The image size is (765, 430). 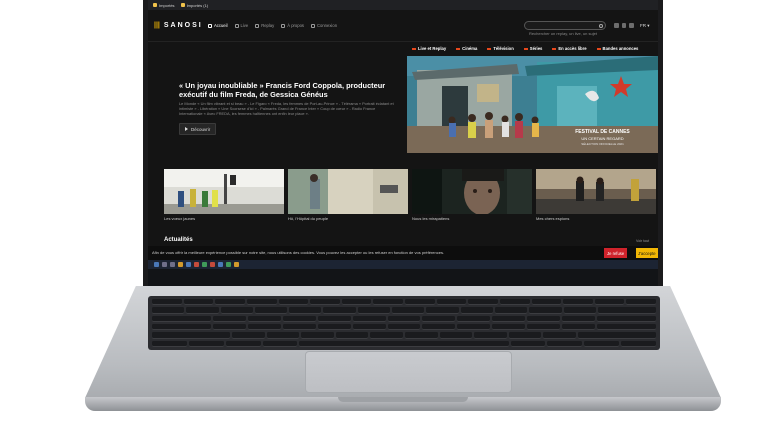 What do you see at coordinates (470, 48) in the screenshot?
I see `category-label: Cinéma` at bounding box center [470, 48].